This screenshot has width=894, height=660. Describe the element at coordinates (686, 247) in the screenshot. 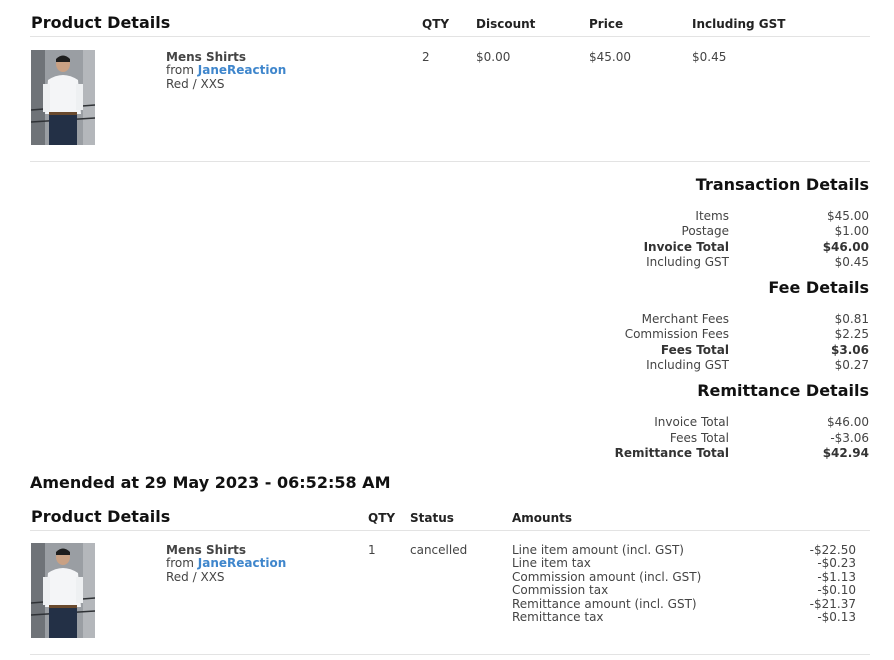

I see `transaction-invoice-total-label: Invoice Total` at that location.